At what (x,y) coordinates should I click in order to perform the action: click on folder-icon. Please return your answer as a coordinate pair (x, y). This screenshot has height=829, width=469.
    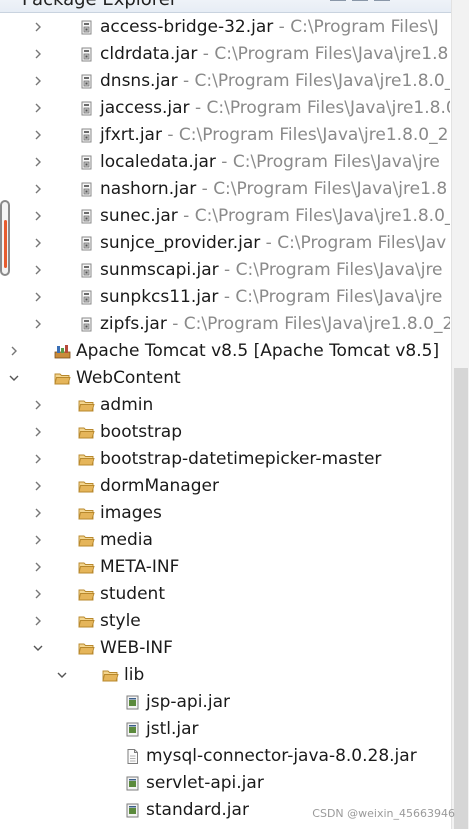
    Looking at the image, I should click on (86, 432).